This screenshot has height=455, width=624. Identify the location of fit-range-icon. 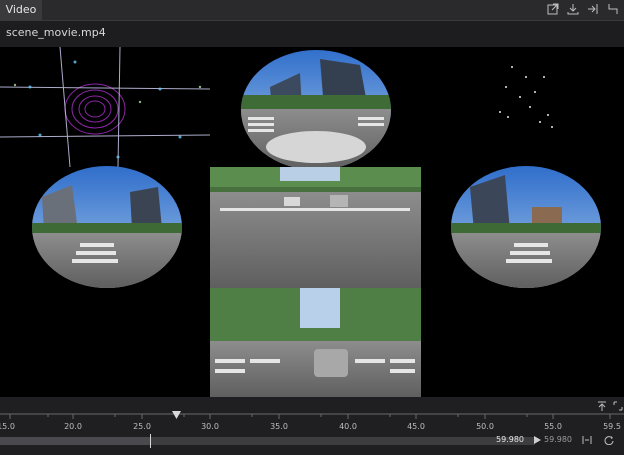
(587, 440).